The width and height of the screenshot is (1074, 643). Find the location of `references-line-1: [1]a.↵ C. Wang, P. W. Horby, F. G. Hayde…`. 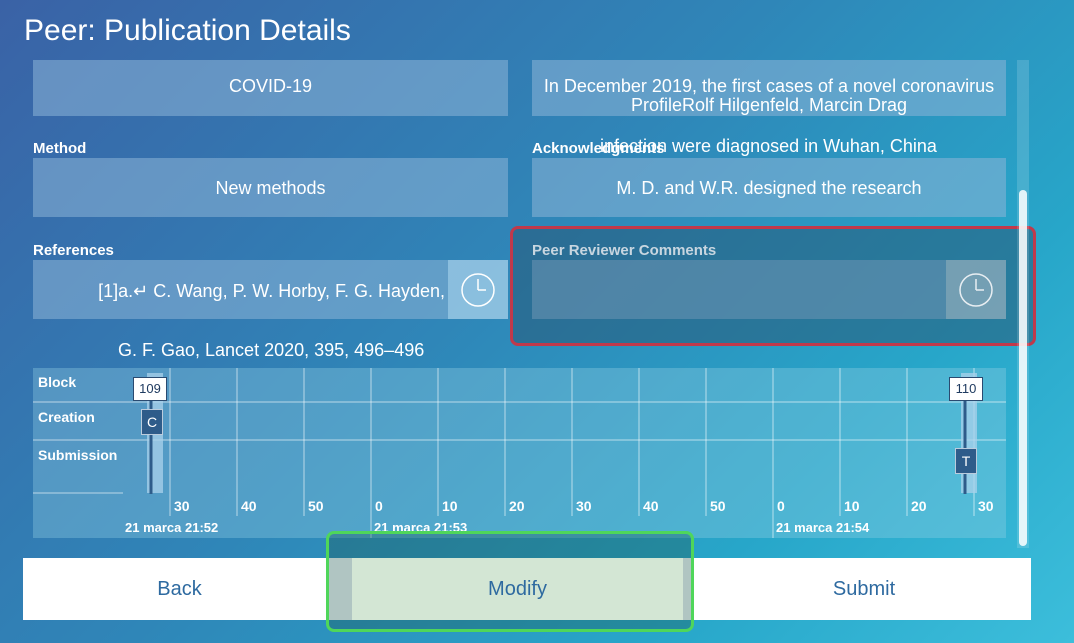

references-line-1: [1]a.↵ C. Wang, P. W. Horby, F. G. Hayde… is located at coordinates (271, 291).